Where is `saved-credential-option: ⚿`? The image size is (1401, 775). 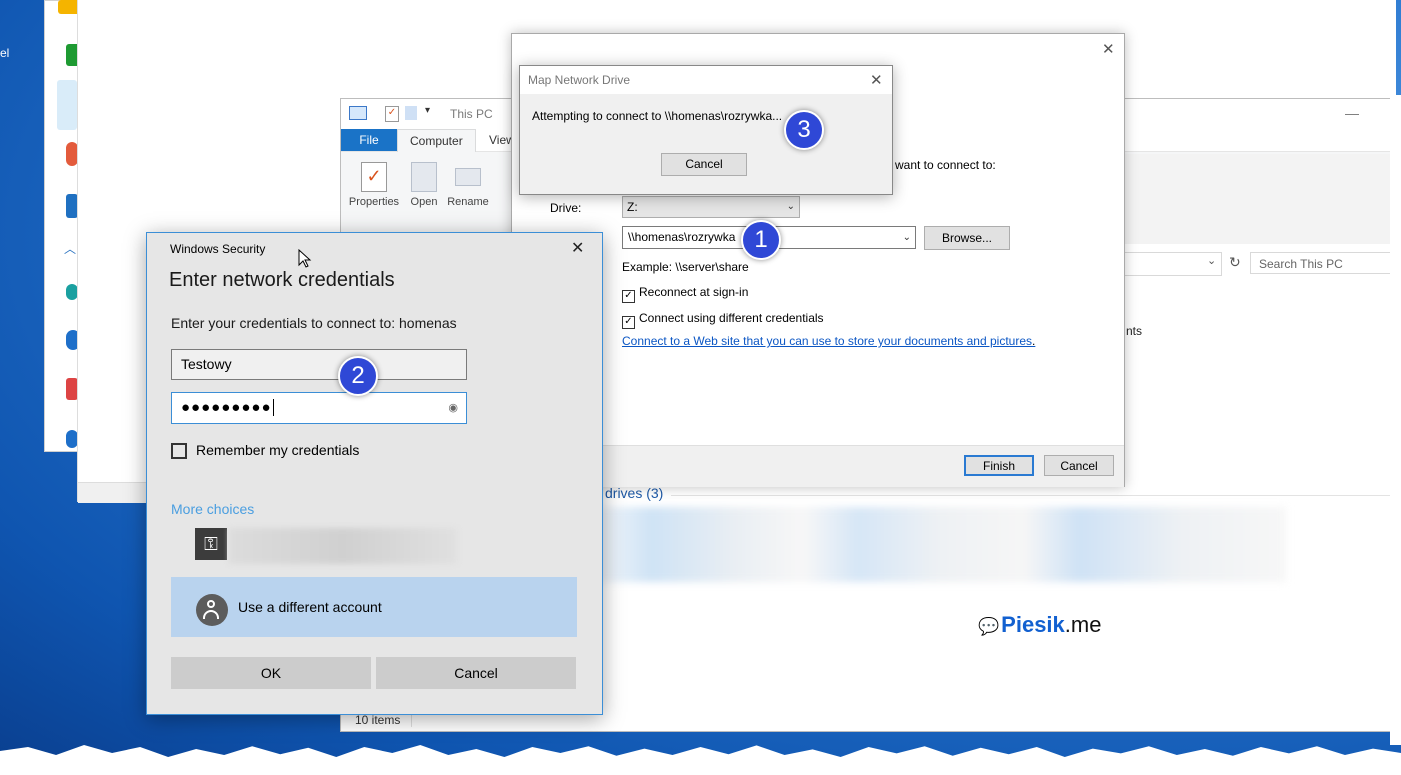 saved-credential-option: ⚿ is located at coordinates (326, 546).